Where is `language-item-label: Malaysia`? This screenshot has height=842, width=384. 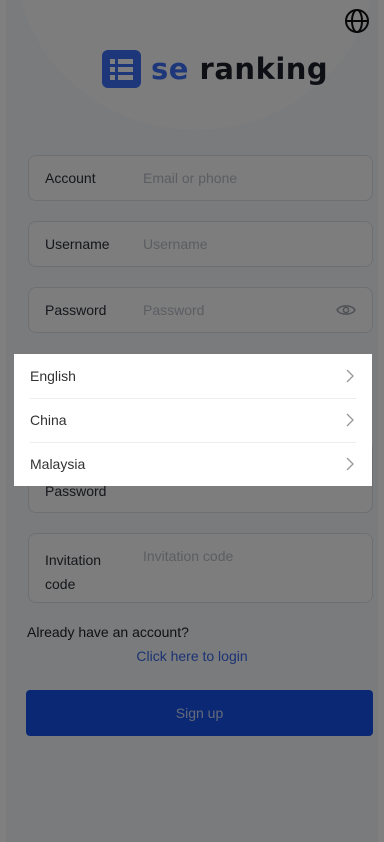 language-item-label: Malaysia is located at coordinates (58, 464).